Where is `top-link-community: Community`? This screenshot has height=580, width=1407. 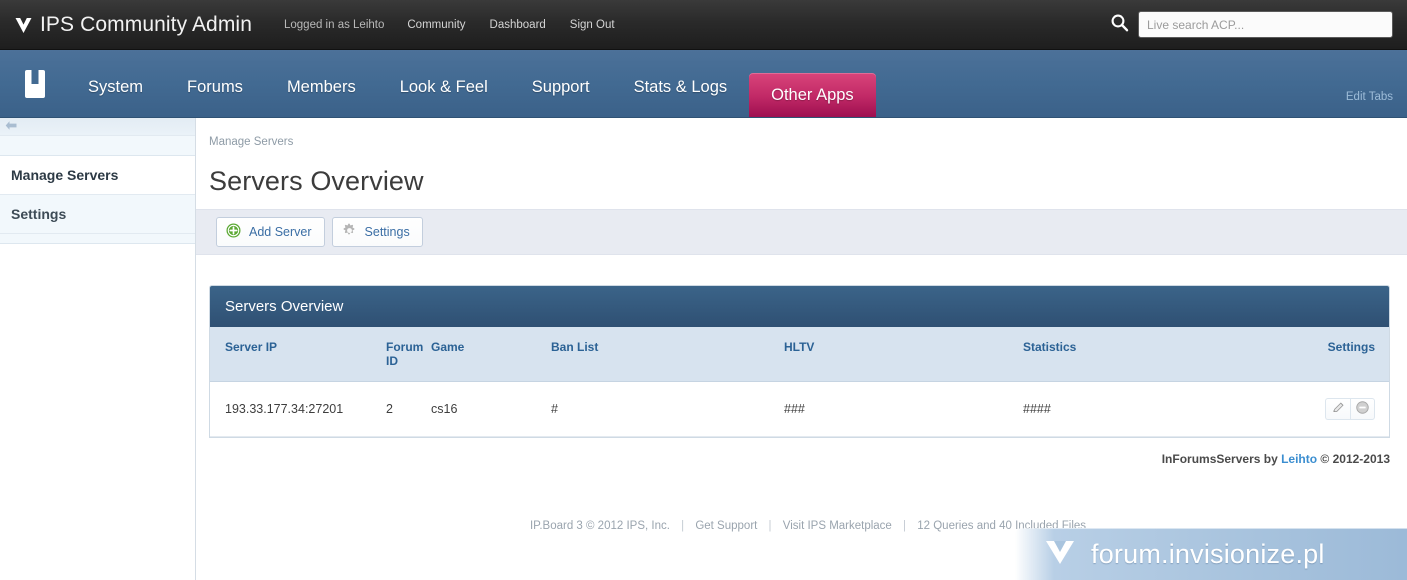
top-link-community: Community is located at coordinates (436, 25).